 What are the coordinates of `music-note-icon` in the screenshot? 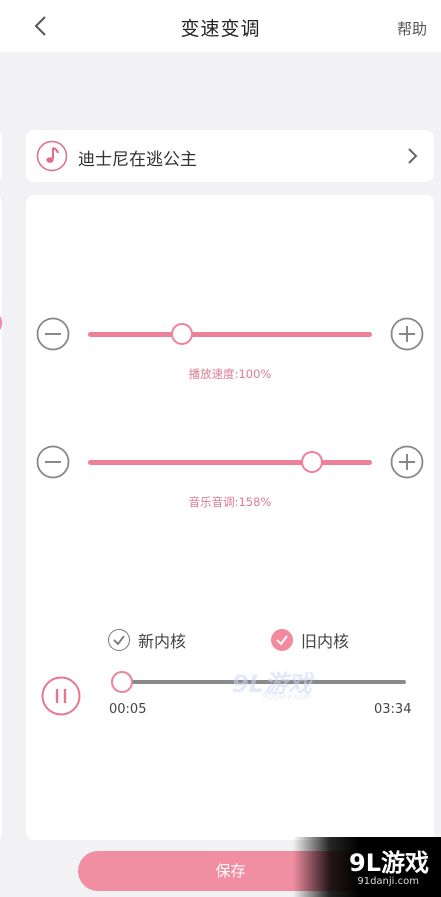 It's located at (52, 156).